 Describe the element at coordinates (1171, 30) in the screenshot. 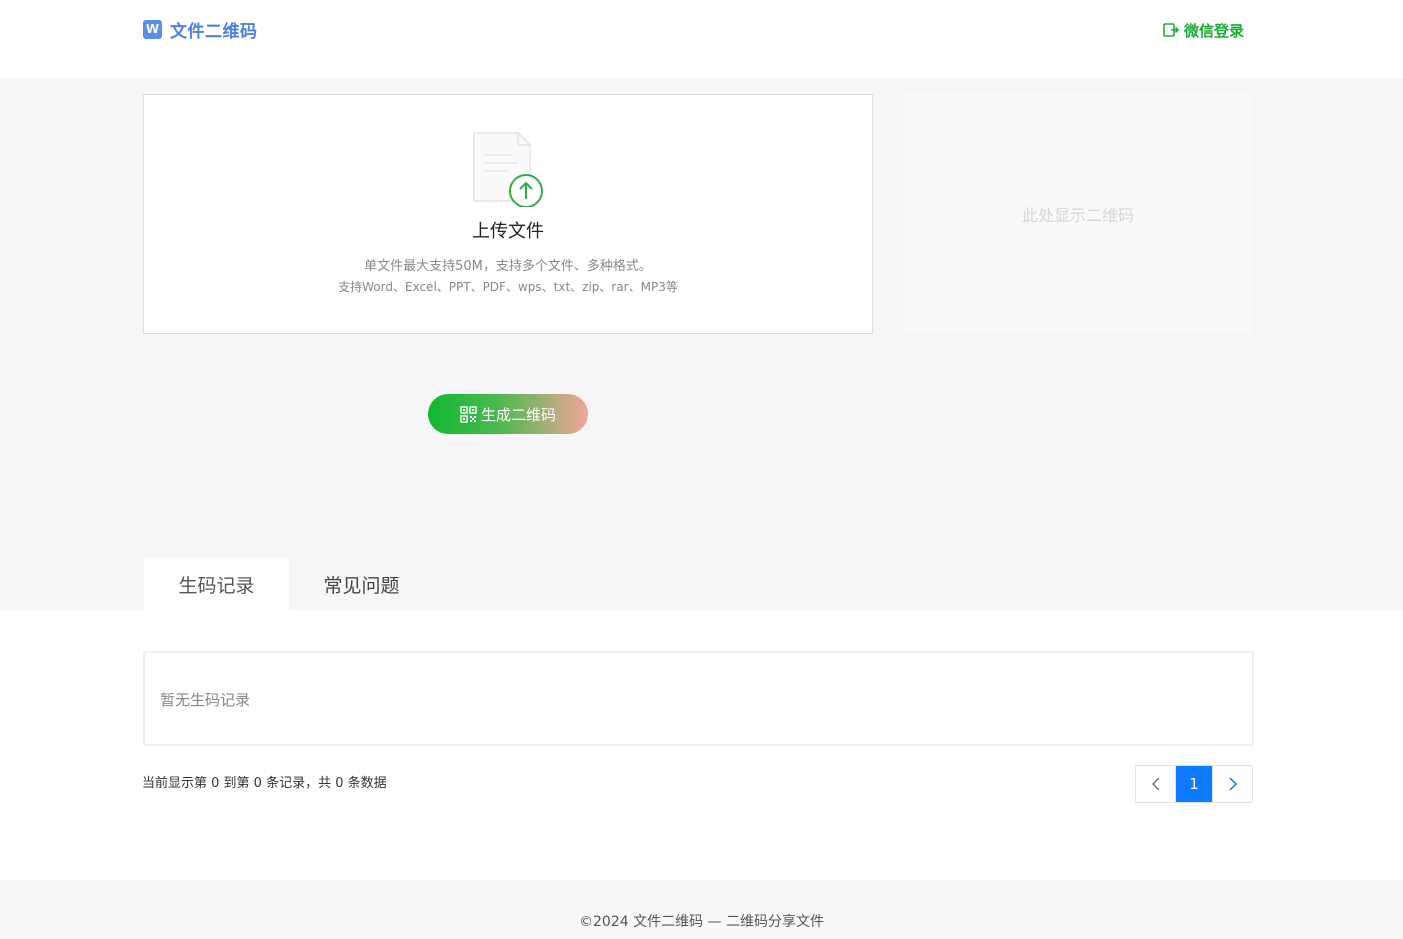

I see `login-icon` at that location.